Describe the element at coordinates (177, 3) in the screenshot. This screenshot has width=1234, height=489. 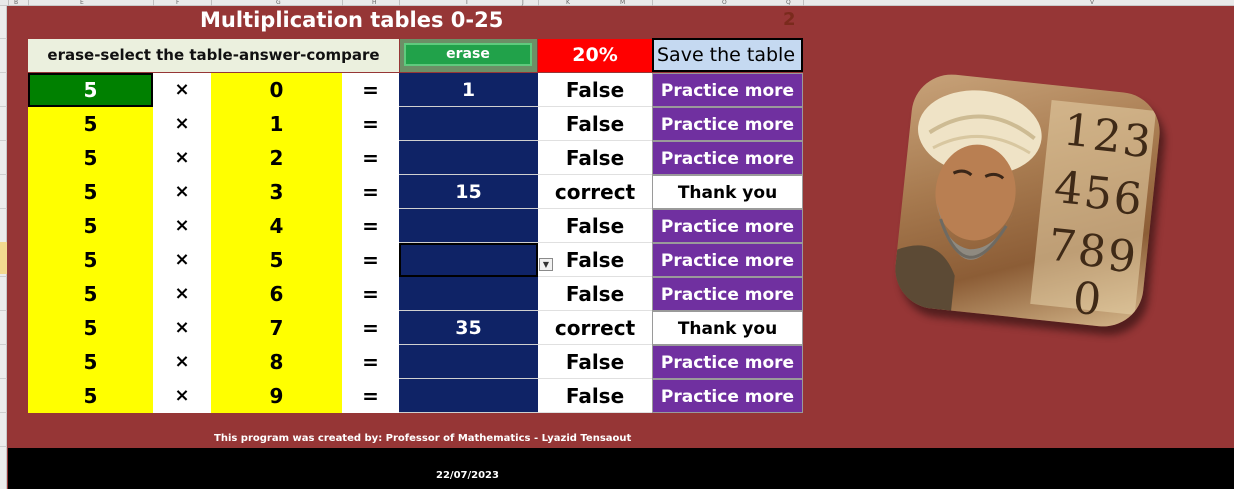
I see `column-header: F` at that location.